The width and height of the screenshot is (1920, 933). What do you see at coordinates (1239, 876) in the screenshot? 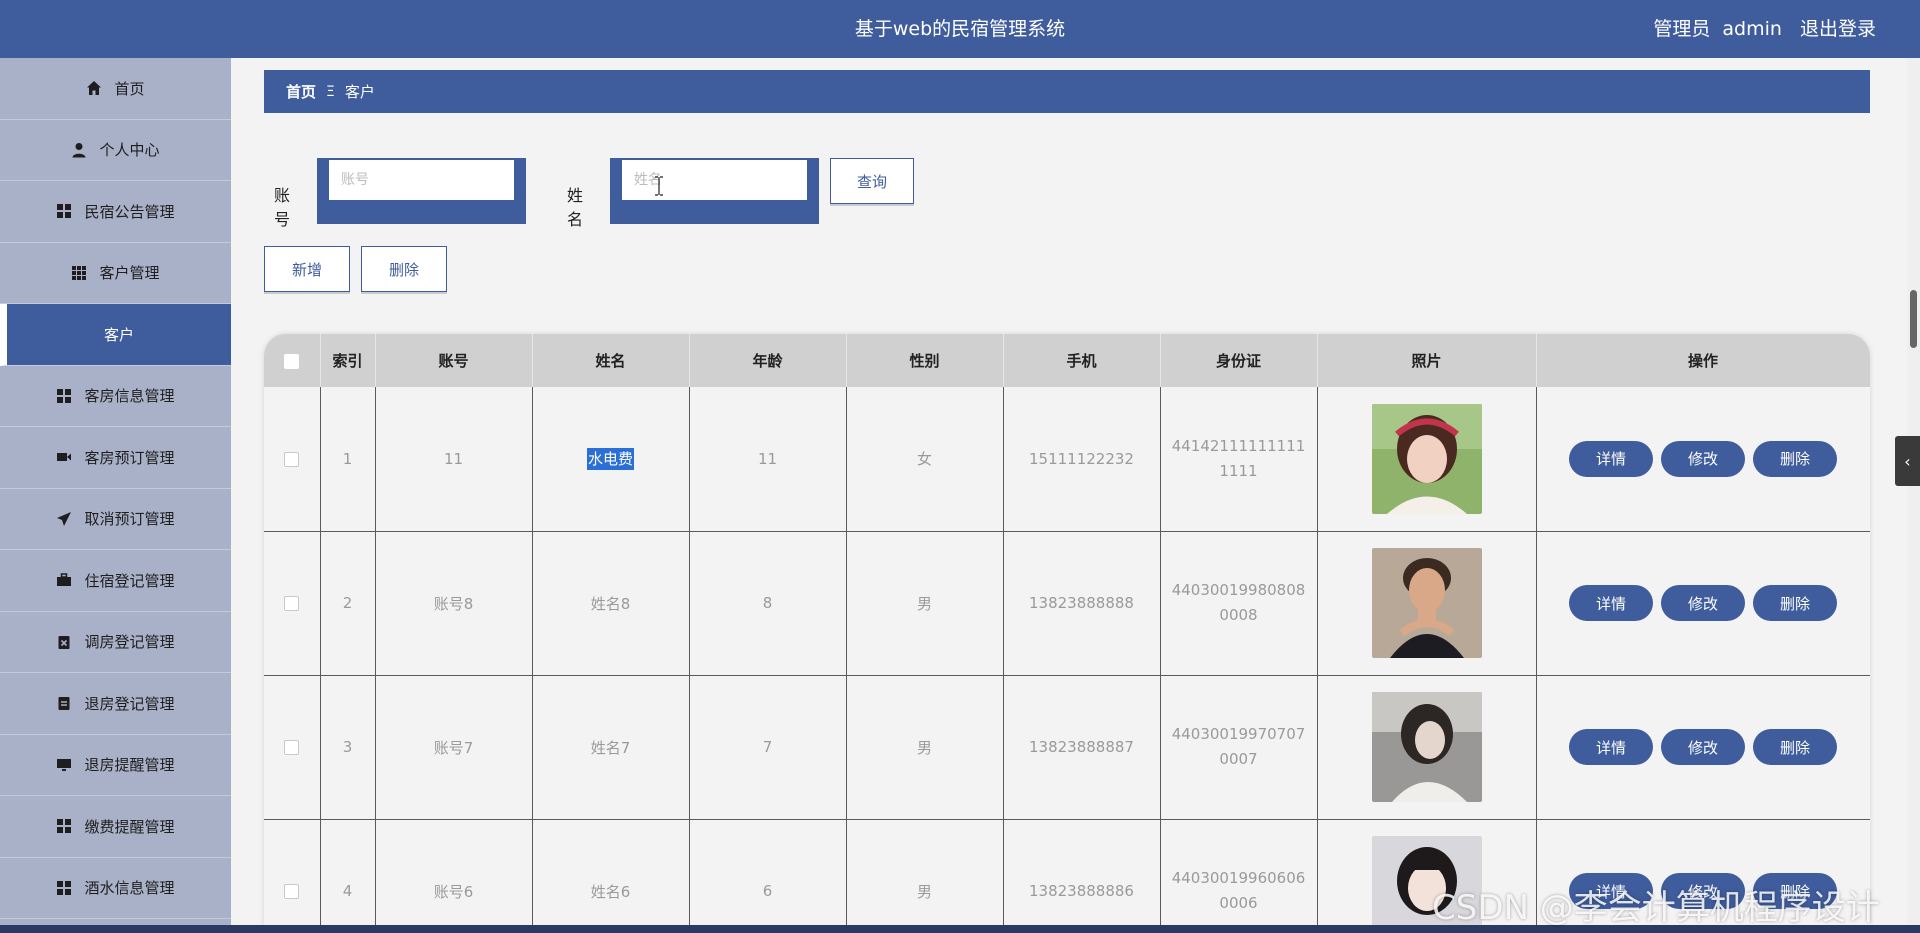
I see `cell-idcard: 440300199606060006` at bounding box center [1239, 876].